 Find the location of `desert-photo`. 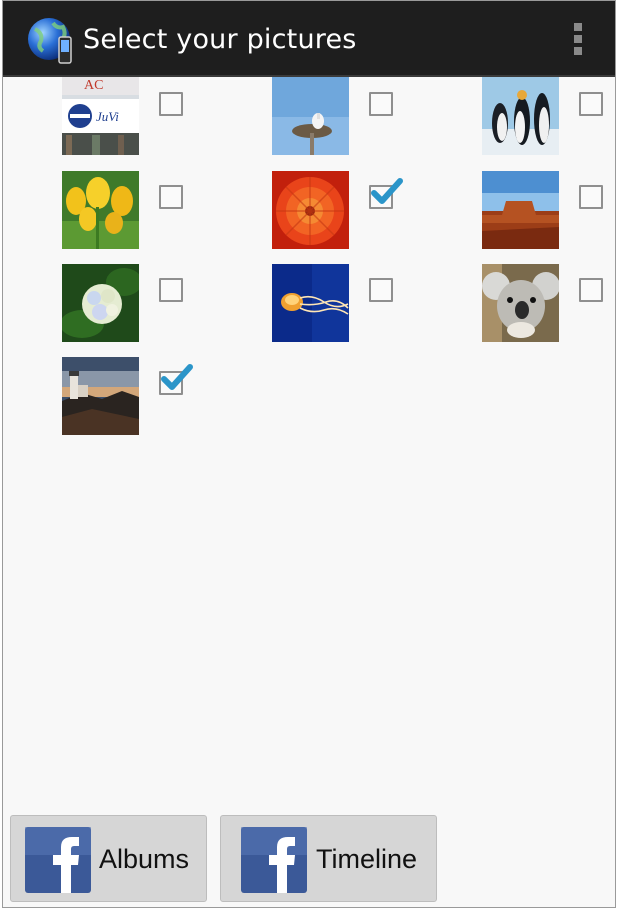

desert-photo is located at coordinates (520, 210).